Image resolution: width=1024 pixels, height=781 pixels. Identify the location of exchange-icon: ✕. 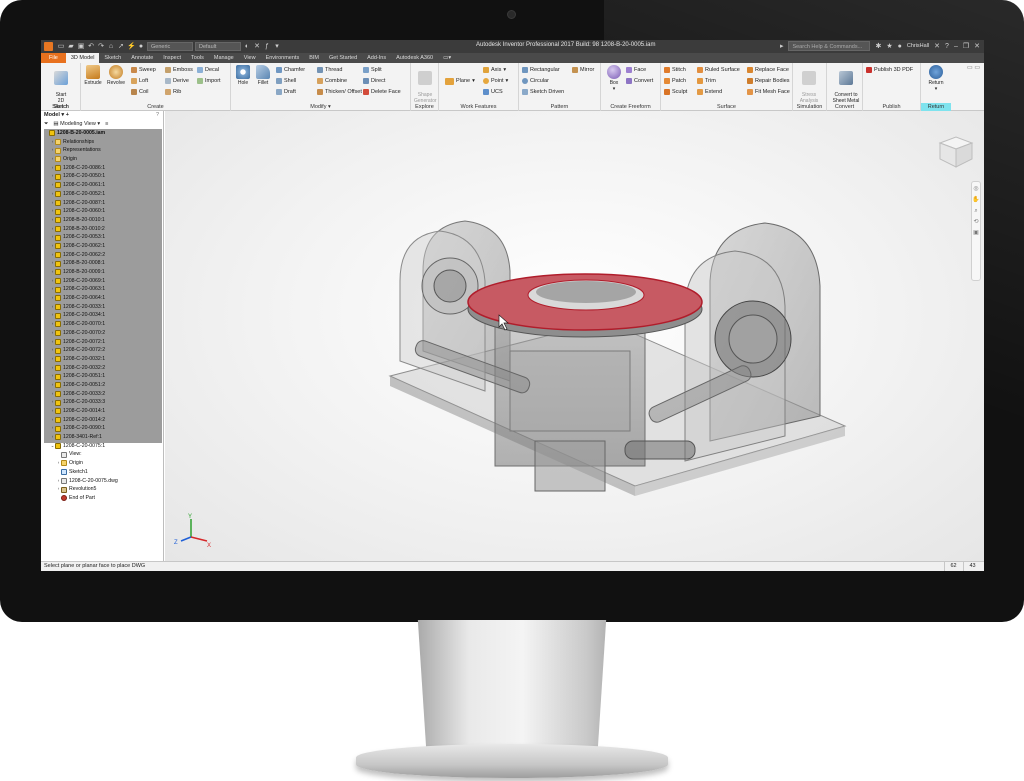
(937, 46).